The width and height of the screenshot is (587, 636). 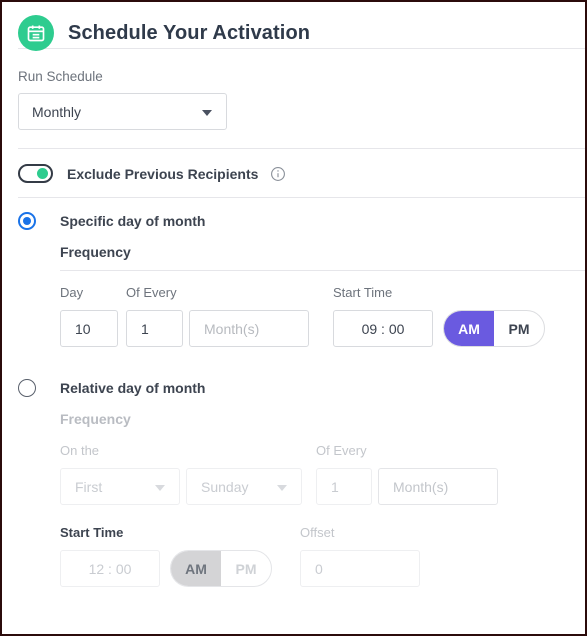 What do you see at coordinates (360, 568) in the screenshot?
I see `offset-input: 0` at bounding box center [360, 568].